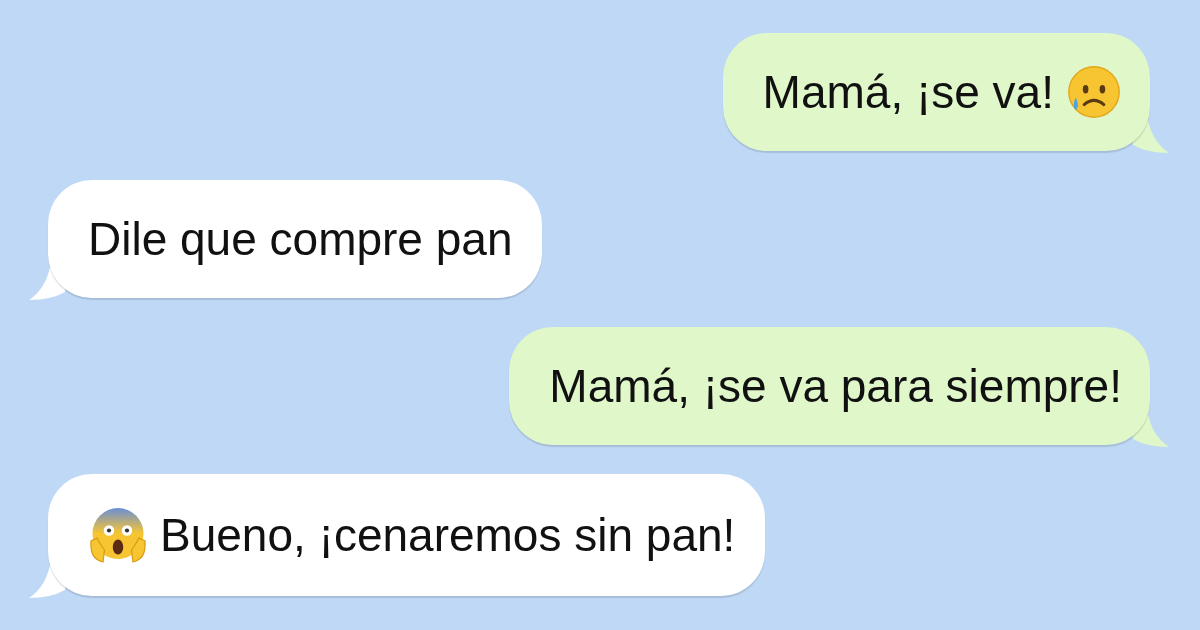  I want to click on message-text: Dile que compre pan, so click(300, 239).